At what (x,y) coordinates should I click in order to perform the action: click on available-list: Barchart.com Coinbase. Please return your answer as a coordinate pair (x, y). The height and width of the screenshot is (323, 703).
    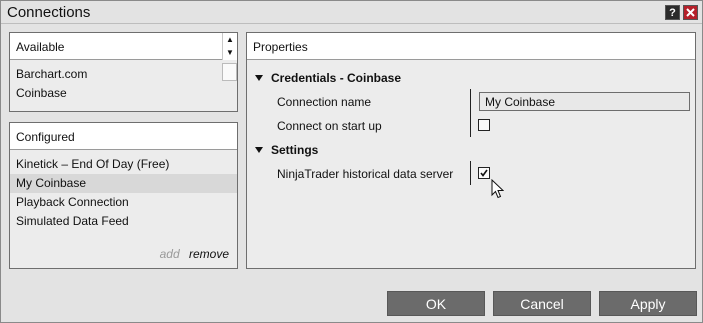
    Looking at the image, I should click on (123, 81).